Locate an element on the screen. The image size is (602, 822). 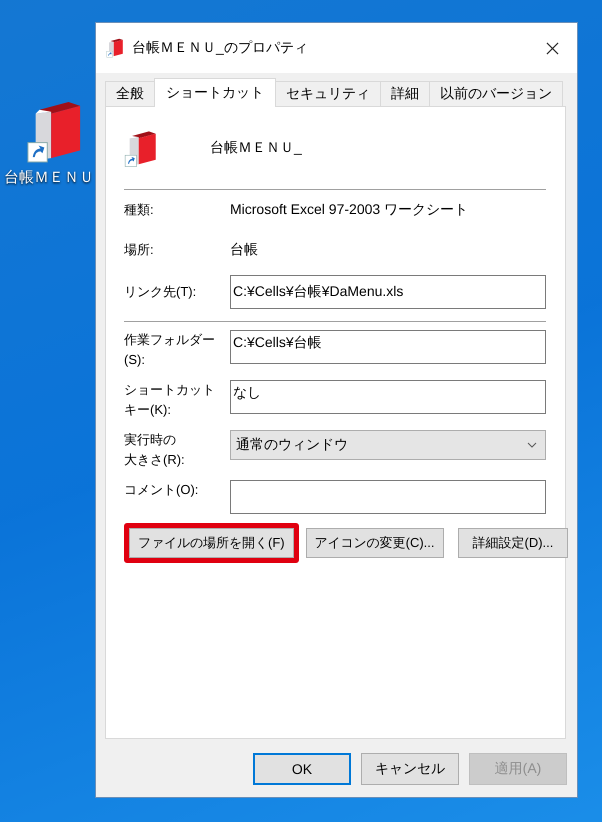
input-field is located at coordinates (388, 497).